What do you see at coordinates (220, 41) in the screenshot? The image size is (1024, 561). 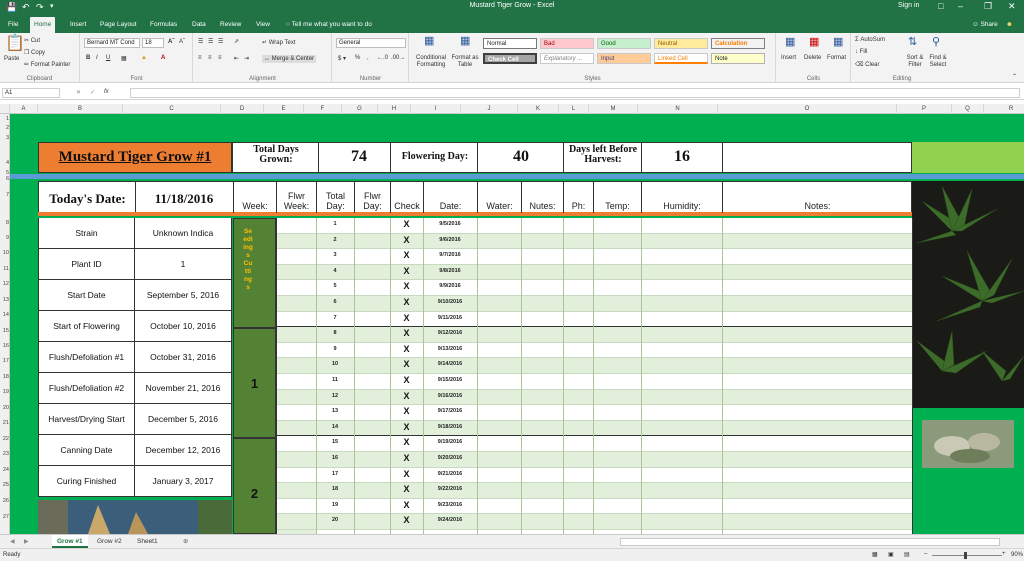 I see `align-bottom-icon: ☰` at bounding box center [220, 41].